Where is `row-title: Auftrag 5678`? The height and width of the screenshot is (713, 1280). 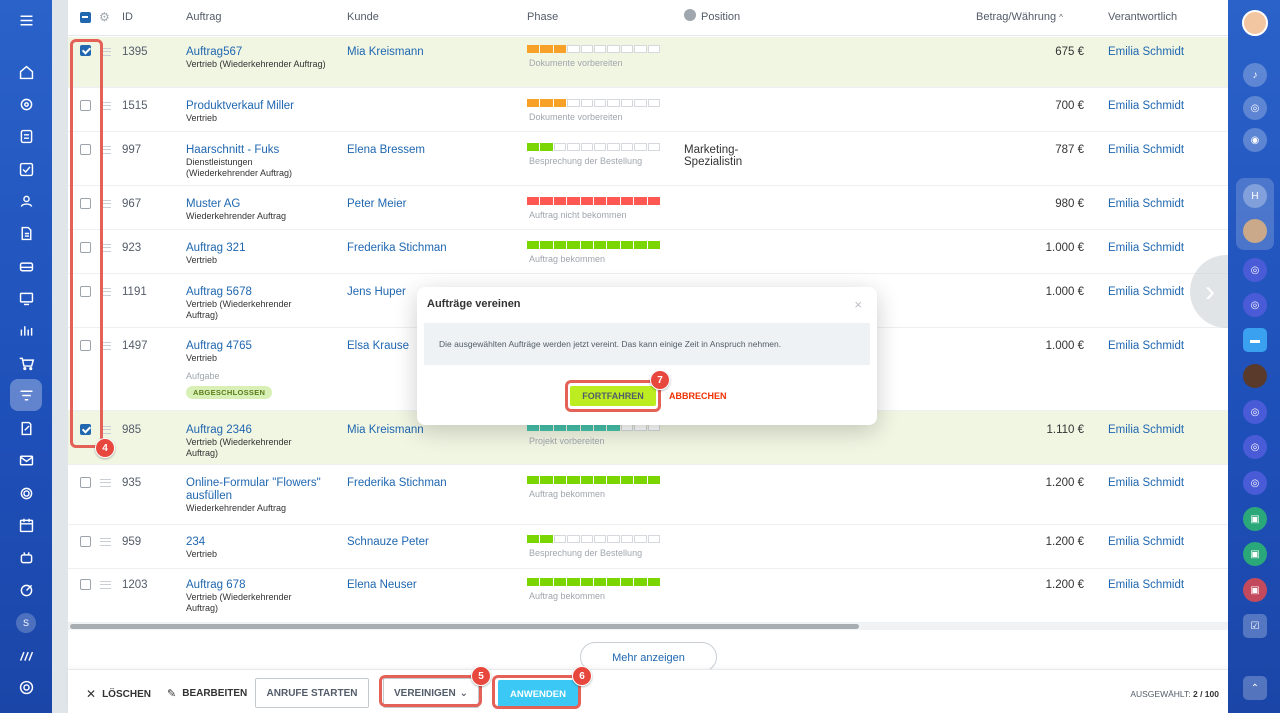 row-title: Auftrag 5678 is located at coordinates (256, 292).